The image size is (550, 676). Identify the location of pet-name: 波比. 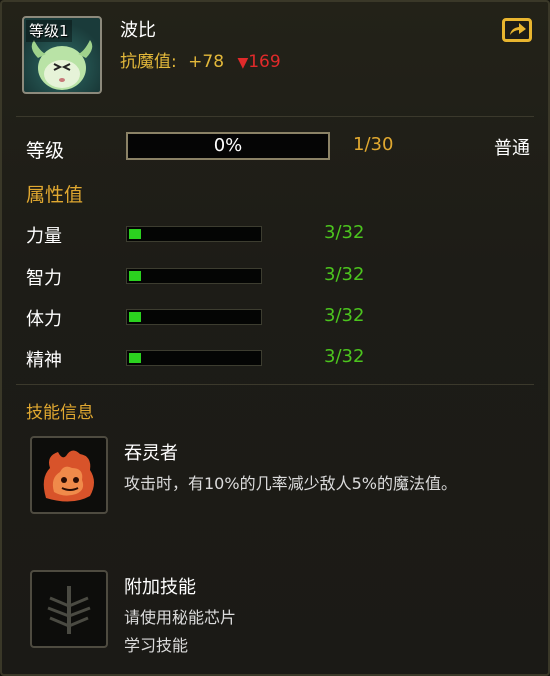
(138, 30).